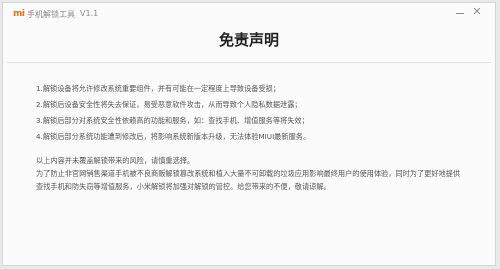 Image resolution: width=500 pixels, height=269 pixels. I want to click on divider, so click(249, 62).